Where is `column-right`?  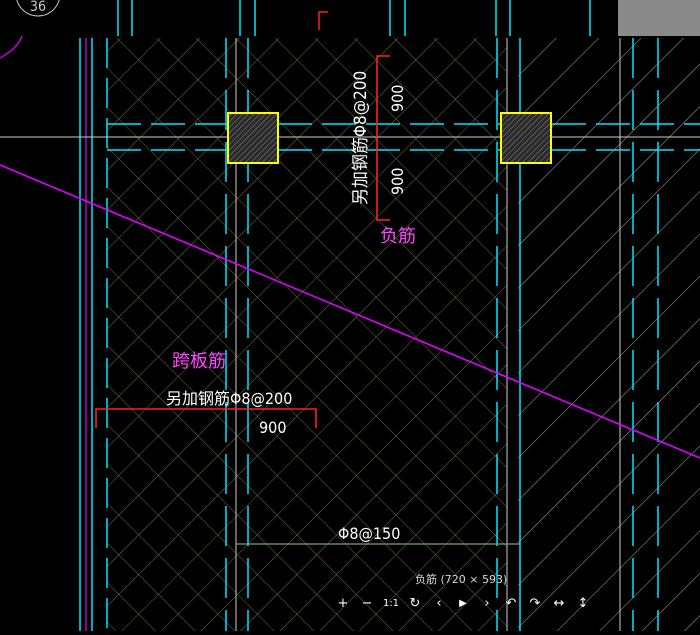 column-right is located at coordinates (526, 138).